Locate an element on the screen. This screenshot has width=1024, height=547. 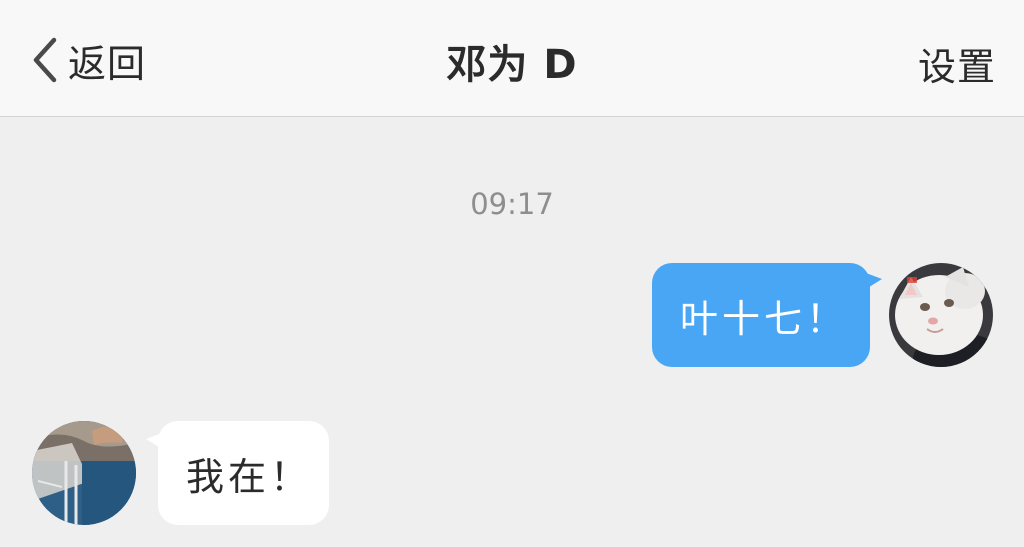
contact-avatar is located at coordinates (84, 473).